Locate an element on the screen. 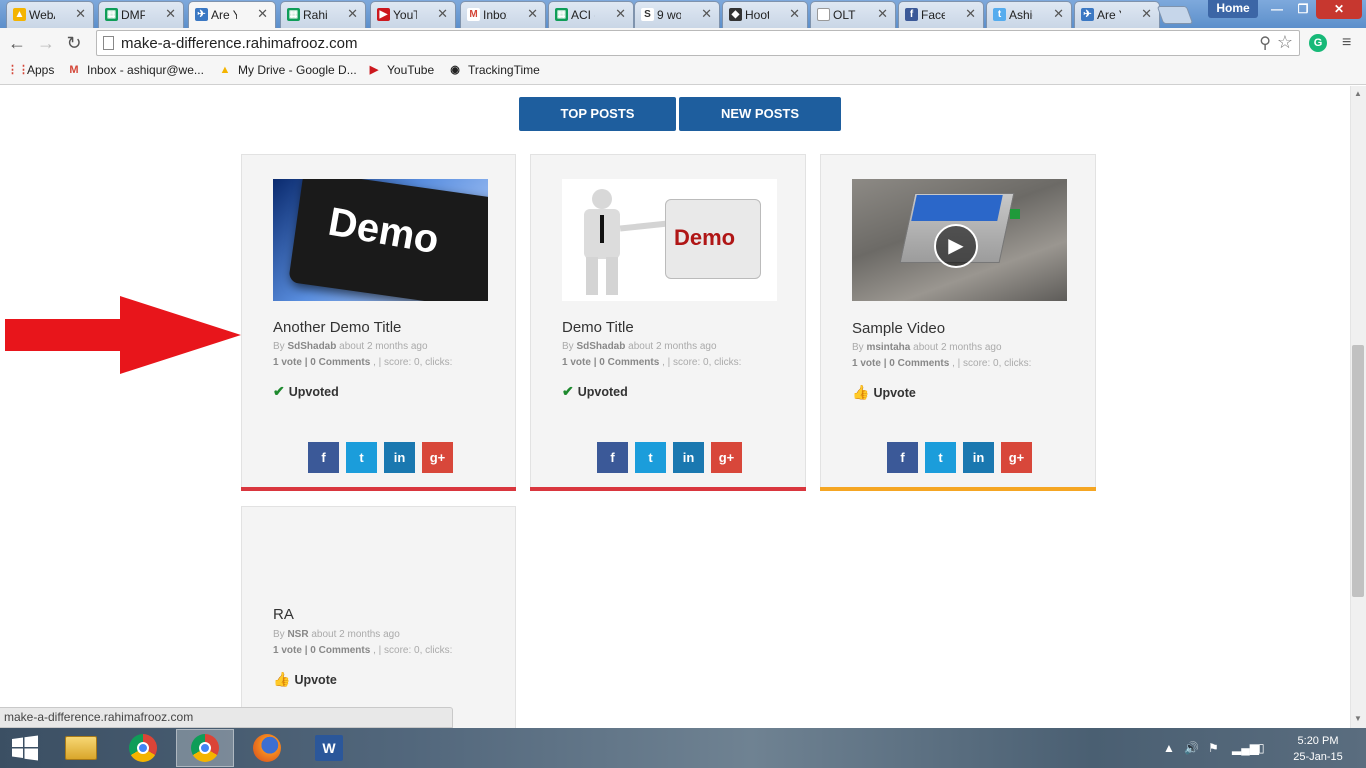 Image resolution: width=1366 pixels, height=768 pixels. tab-rahim: ▦ Rahim ✕ is located at coordinates (323, 14).